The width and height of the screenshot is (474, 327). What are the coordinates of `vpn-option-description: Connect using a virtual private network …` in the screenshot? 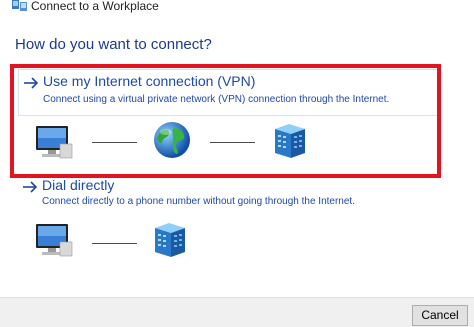 It's located at (216, 99).